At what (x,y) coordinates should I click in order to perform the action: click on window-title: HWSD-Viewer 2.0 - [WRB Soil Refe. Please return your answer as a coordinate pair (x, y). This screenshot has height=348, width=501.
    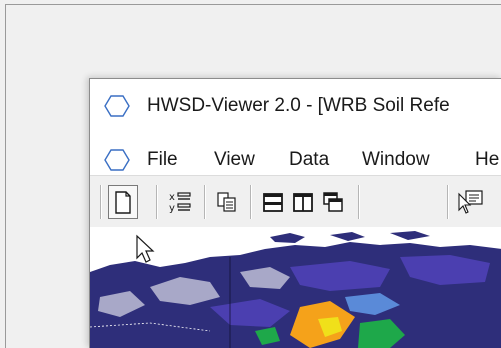
    Looking at the image, I should click on (298, 105).